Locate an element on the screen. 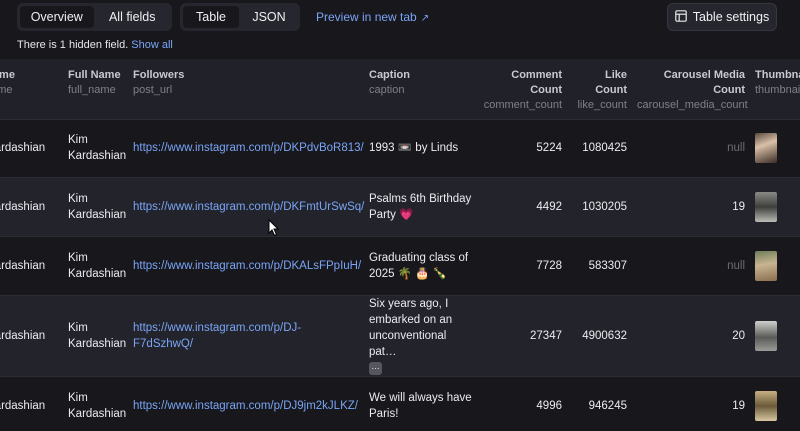  col-key: post_url is located at coordinates (153, 90).